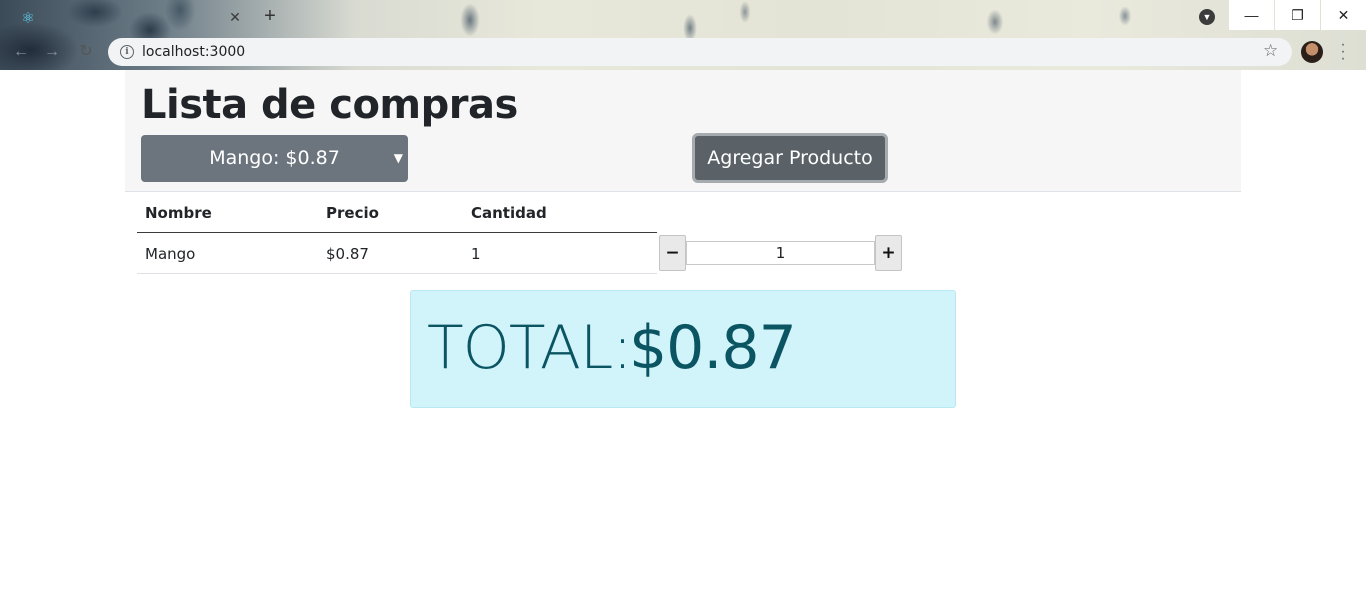 This screenshot has width=1366, height=598. Describe the element at coordinates (235, 17) in the screenshot. I see `tab-close-icon: ✕` at that location.